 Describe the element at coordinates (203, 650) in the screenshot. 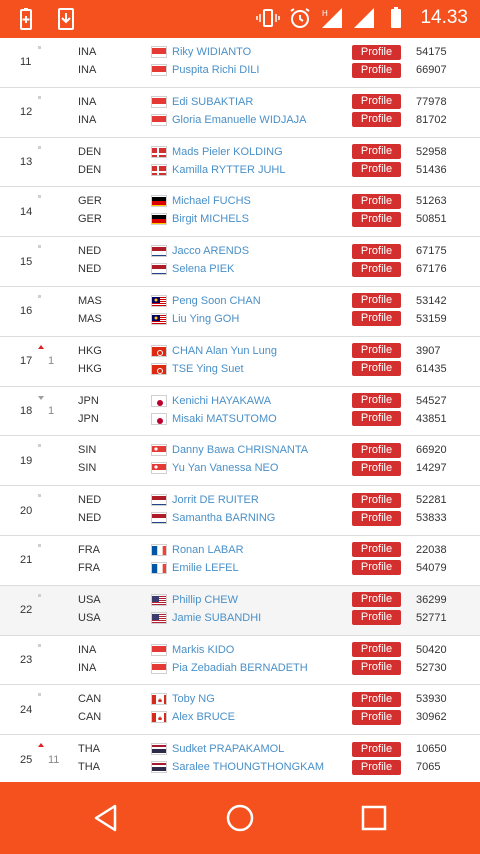

I see `player-name-link: Markis KIDO` at that location.